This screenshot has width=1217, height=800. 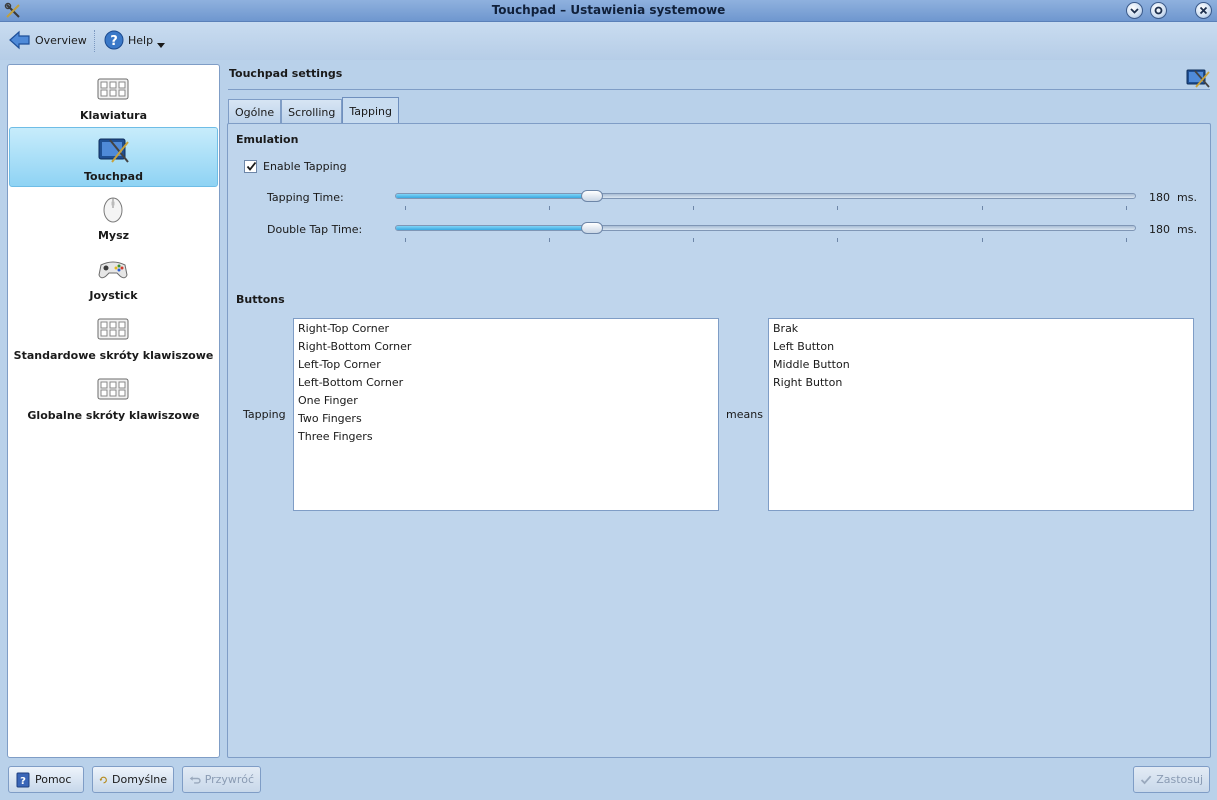 What do you see at coordinates (506, 367) in the screenshot?
I see `list-item: Left-Top Corner` at bounding box center [506, 367].